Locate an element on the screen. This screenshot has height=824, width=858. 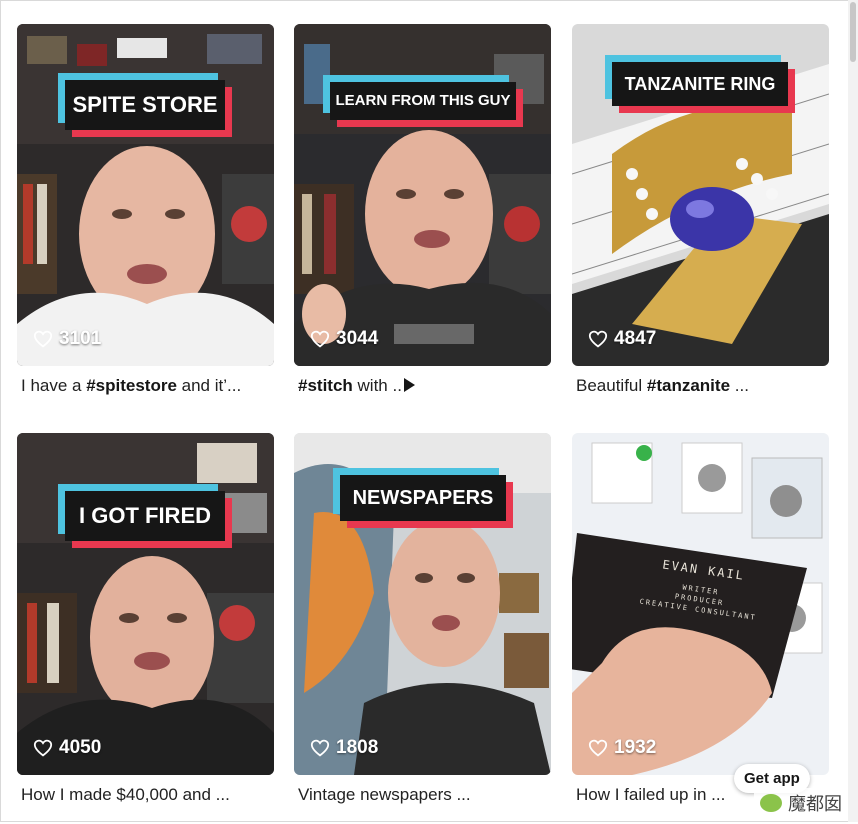
video-thumbnail: I GOT FIRED 4050 is located at coordinates (145, 604).